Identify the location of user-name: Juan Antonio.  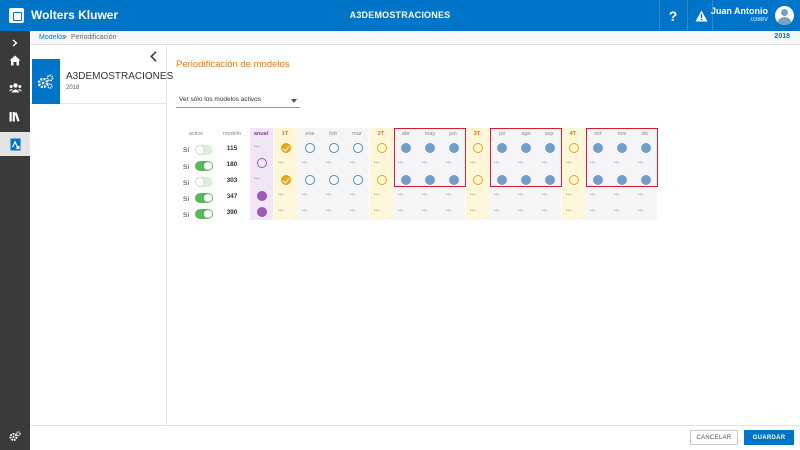
(739, 11).